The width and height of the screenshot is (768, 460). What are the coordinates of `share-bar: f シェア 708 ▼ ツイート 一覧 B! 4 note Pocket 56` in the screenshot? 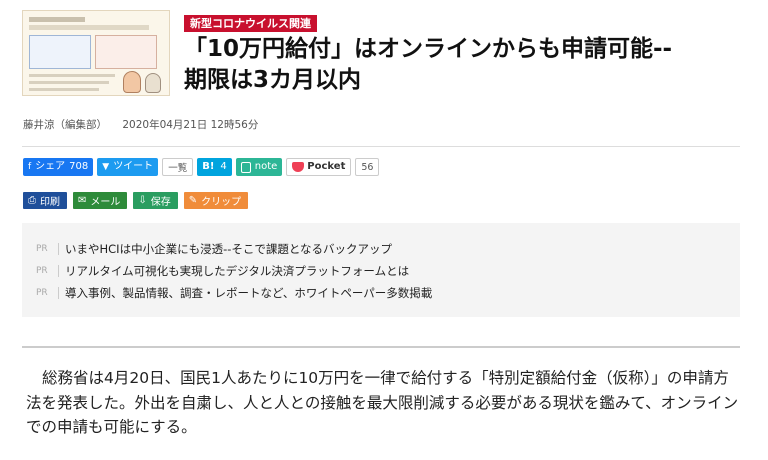 It's located at (201, 167).